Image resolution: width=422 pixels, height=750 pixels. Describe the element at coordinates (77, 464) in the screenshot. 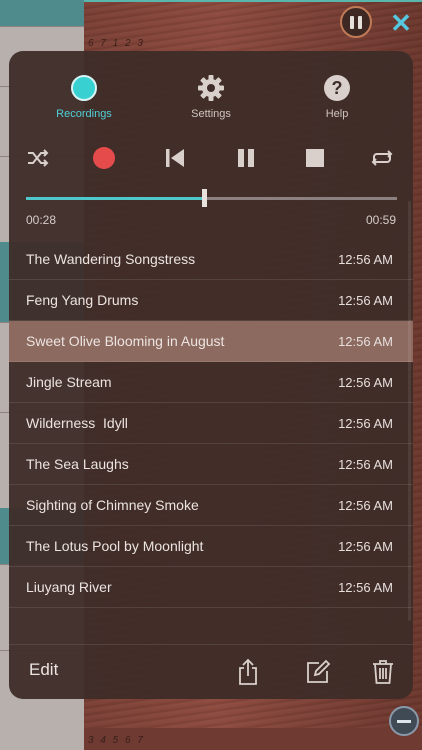

I see `recording-title: The Sea Laughs` at that location.